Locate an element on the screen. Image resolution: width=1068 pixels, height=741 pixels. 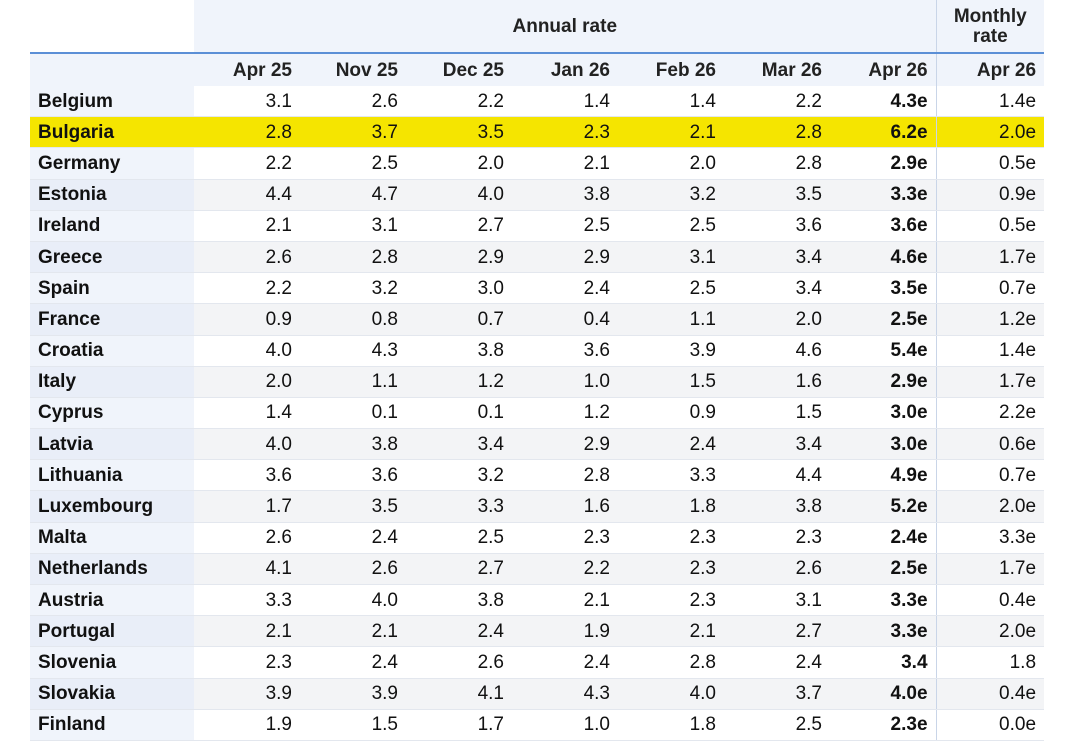
value-cell: 0.8 is located at coordinates (353, 319).